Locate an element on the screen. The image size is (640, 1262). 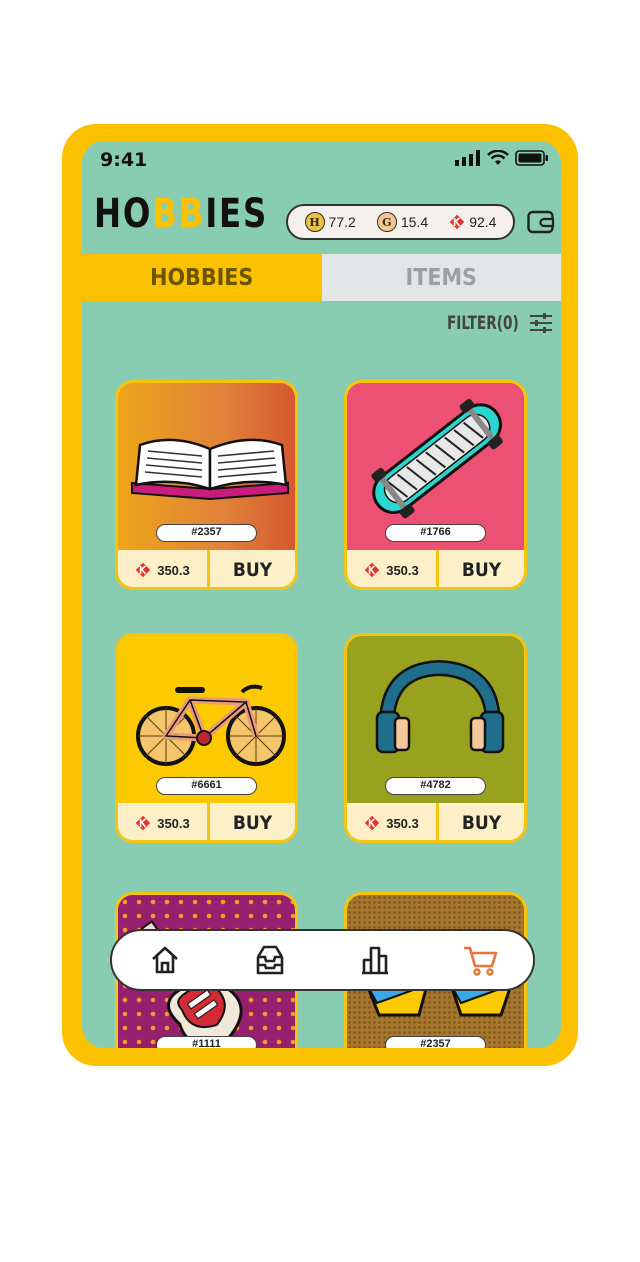
filter-label: FILTER(0) is located at coordinates (483, 323).